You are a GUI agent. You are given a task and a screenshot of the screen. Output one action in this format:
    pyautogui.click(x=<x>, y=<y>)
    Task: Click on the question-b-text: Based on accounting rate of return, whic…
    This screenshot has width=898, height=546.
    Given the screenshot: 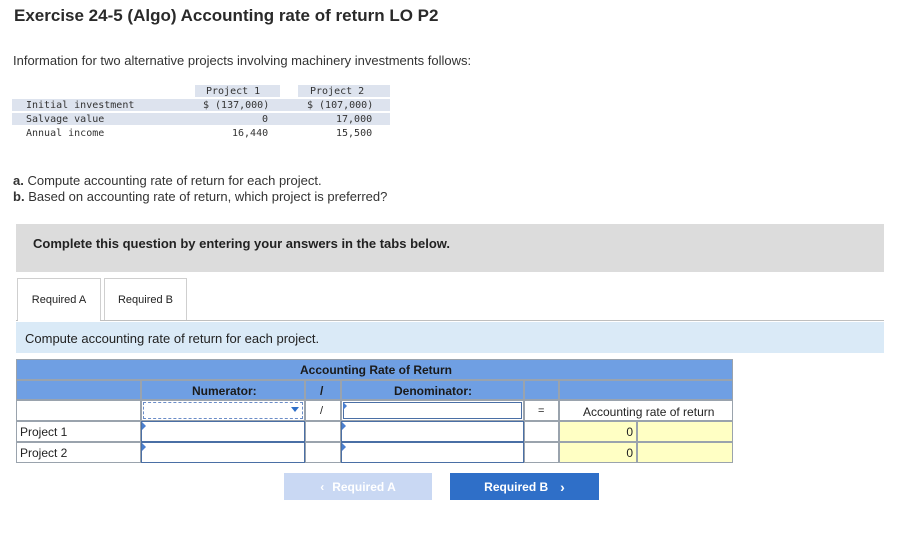 What is the action you would take?
    pyautogui.click(x=208, y=196)
    